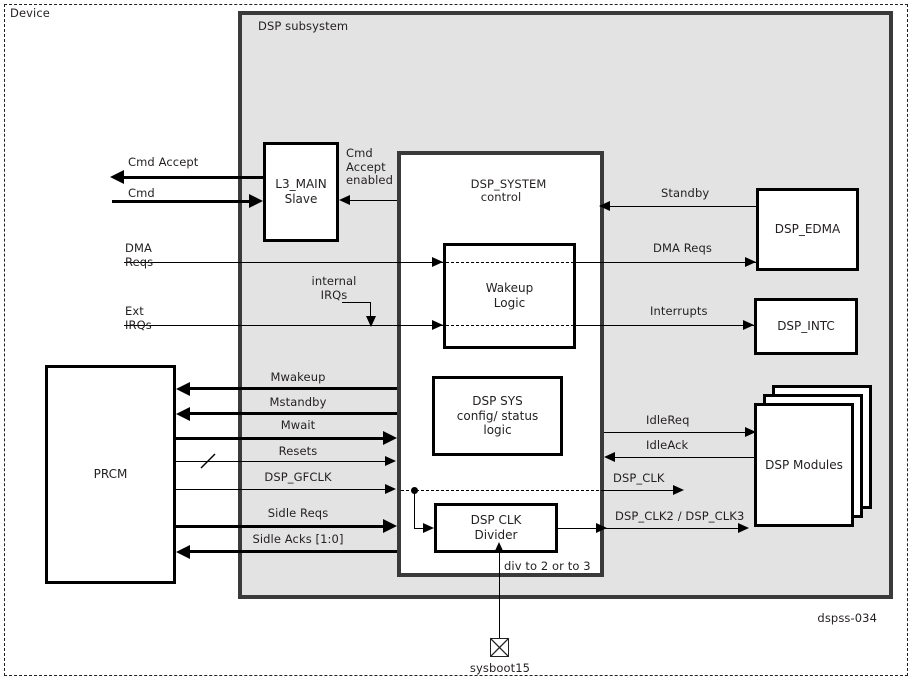 The width and height of the screenshot is (914, 682). What do you see at coordinates (682, 206) in the screenshot?
I see `signal-line-standby` at bounding box center [682, 206].